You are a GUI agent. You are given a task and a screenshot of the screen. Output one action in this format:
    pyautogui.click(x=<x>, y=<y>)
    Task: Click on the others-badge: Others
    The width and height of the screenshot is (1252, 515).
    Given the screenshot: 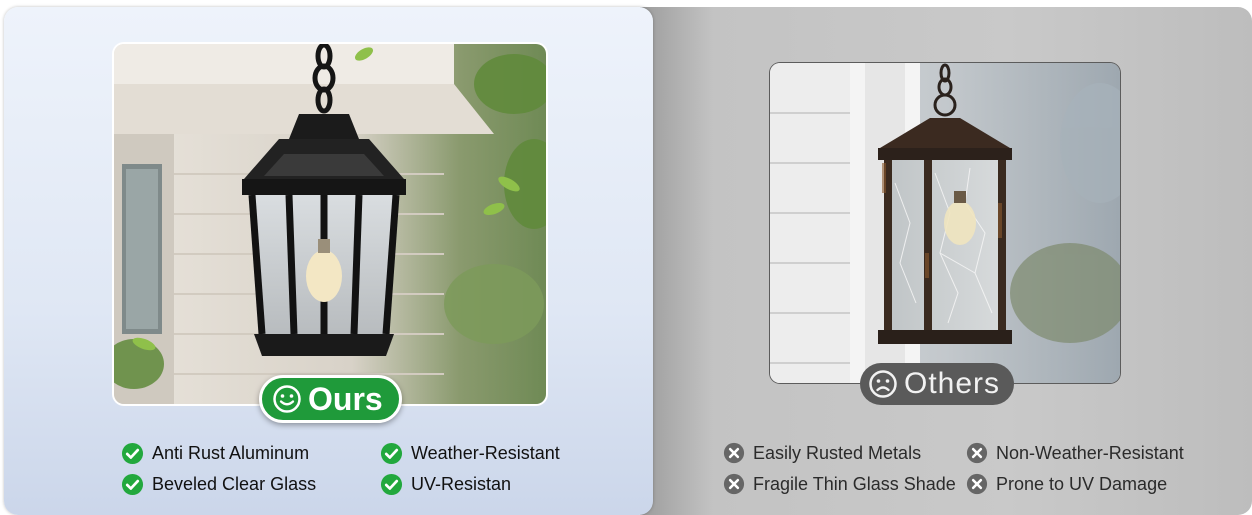 What is the action you would take?
    pyautogui.click(x=937, y=384)
    